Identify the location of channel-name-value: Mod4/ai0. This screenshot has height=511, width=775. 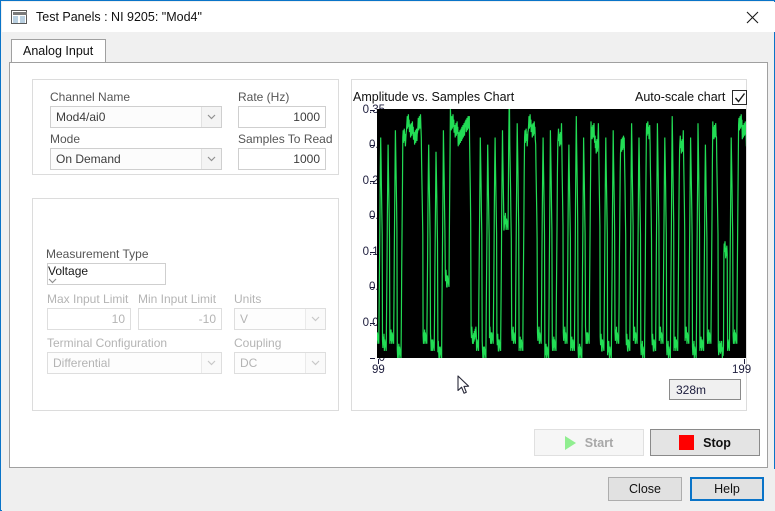
(81, 117).